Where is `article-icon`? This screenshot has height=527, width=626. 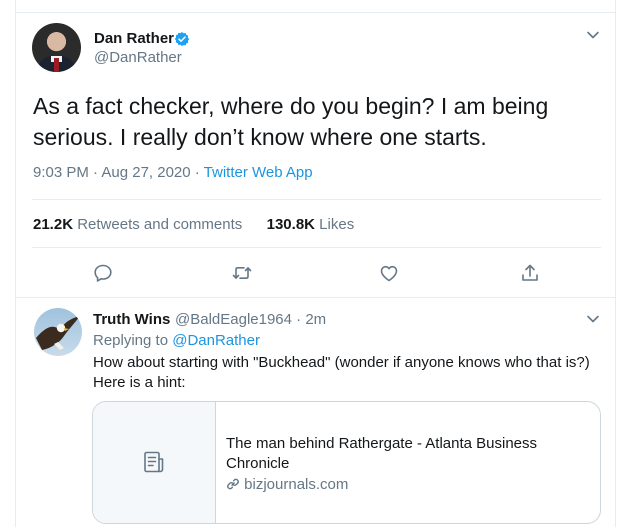 article-icon is located at coordinates (154, 462).